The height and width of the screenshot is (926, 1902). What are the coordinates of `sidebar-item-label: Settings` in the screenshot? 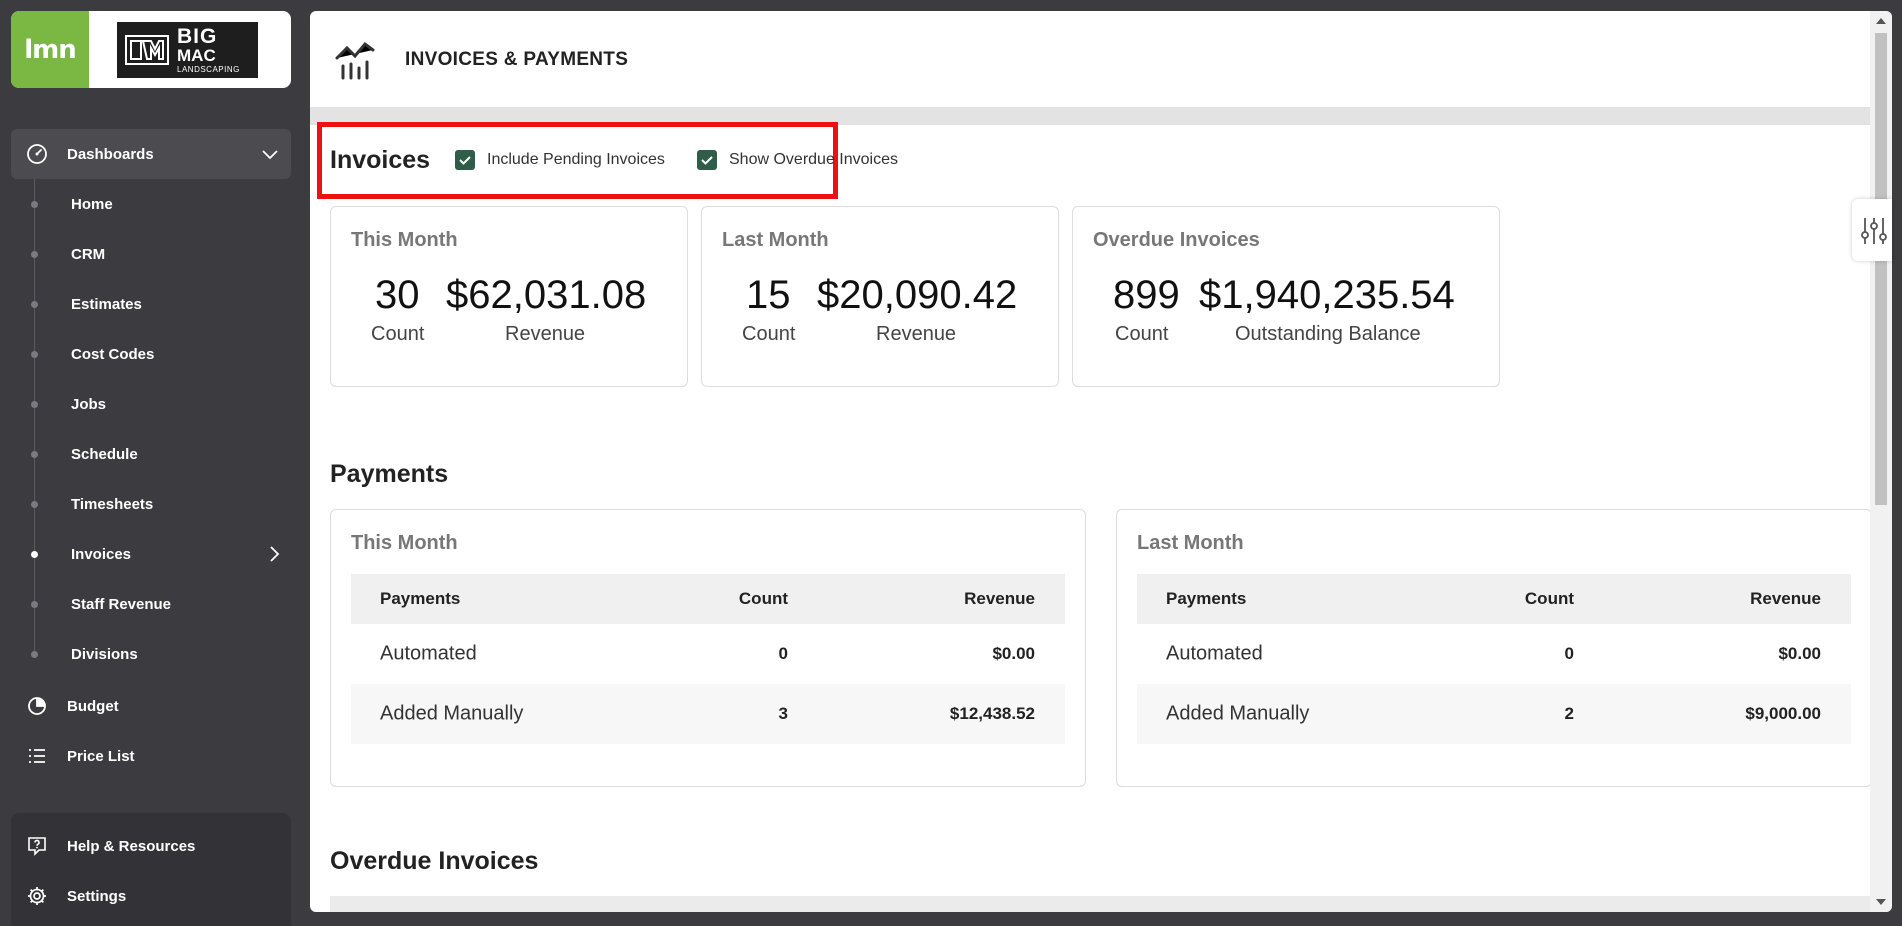 It's located at (97, 896).